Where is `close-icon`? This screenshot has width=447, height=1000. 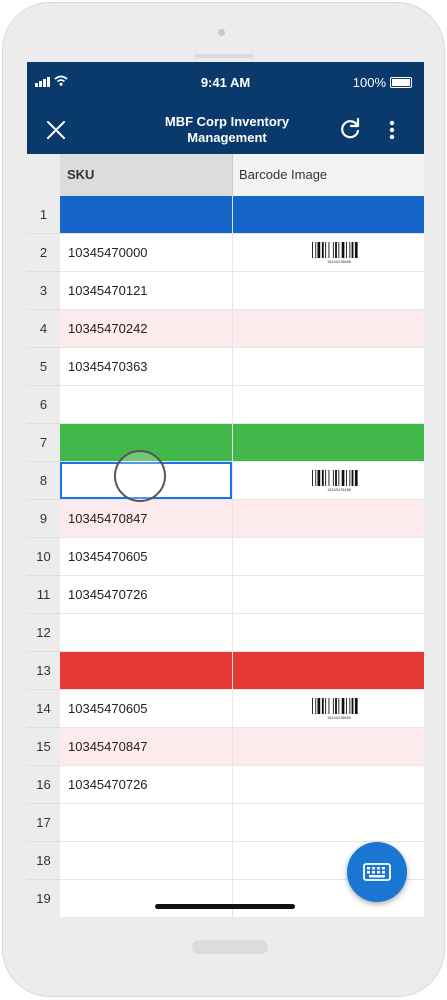
close-icon is located at coordinates (56, 130).